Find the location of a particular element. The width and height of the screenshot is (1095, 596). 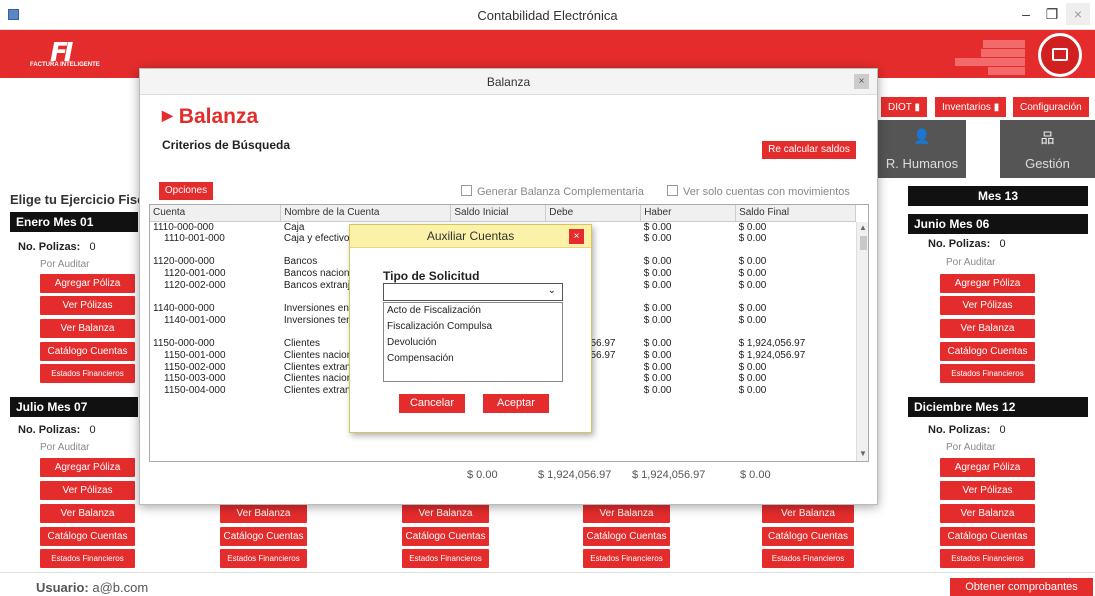

minimize-icon: – is located at coordinates (1026, 14).